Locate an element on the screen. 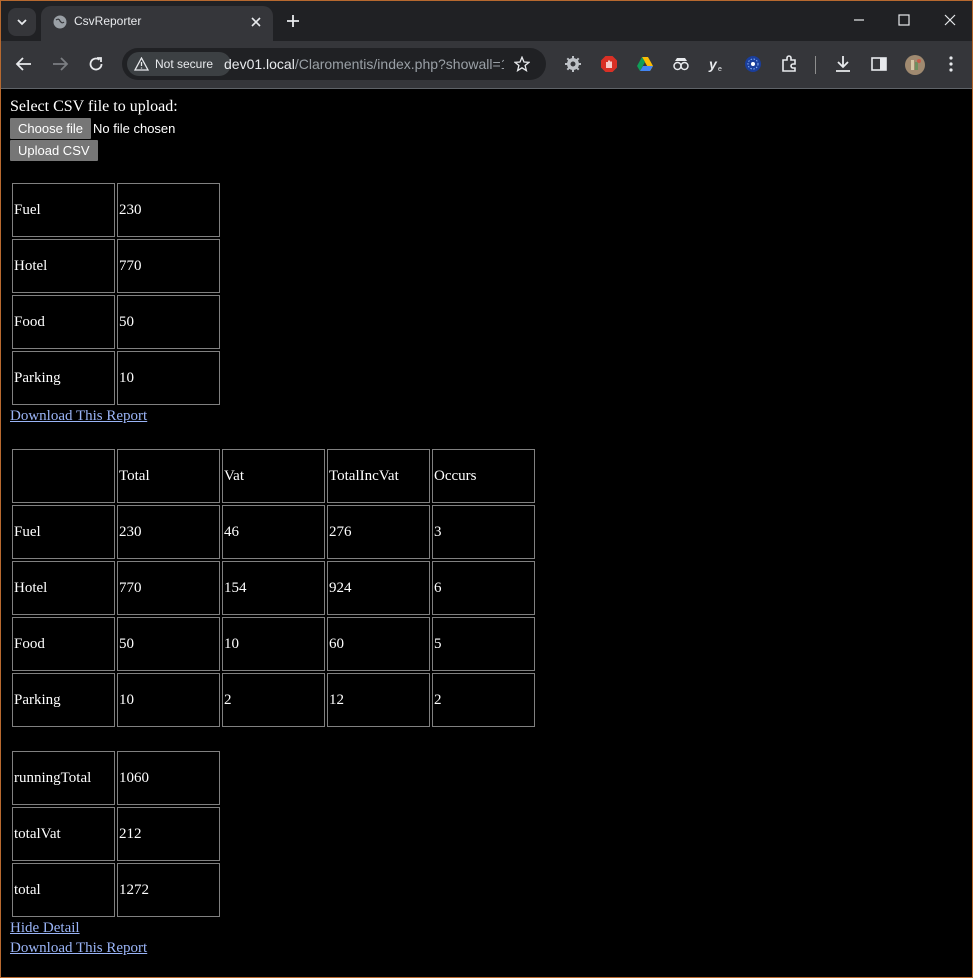  table-cell: 6 is located at coordinates (483, 588).